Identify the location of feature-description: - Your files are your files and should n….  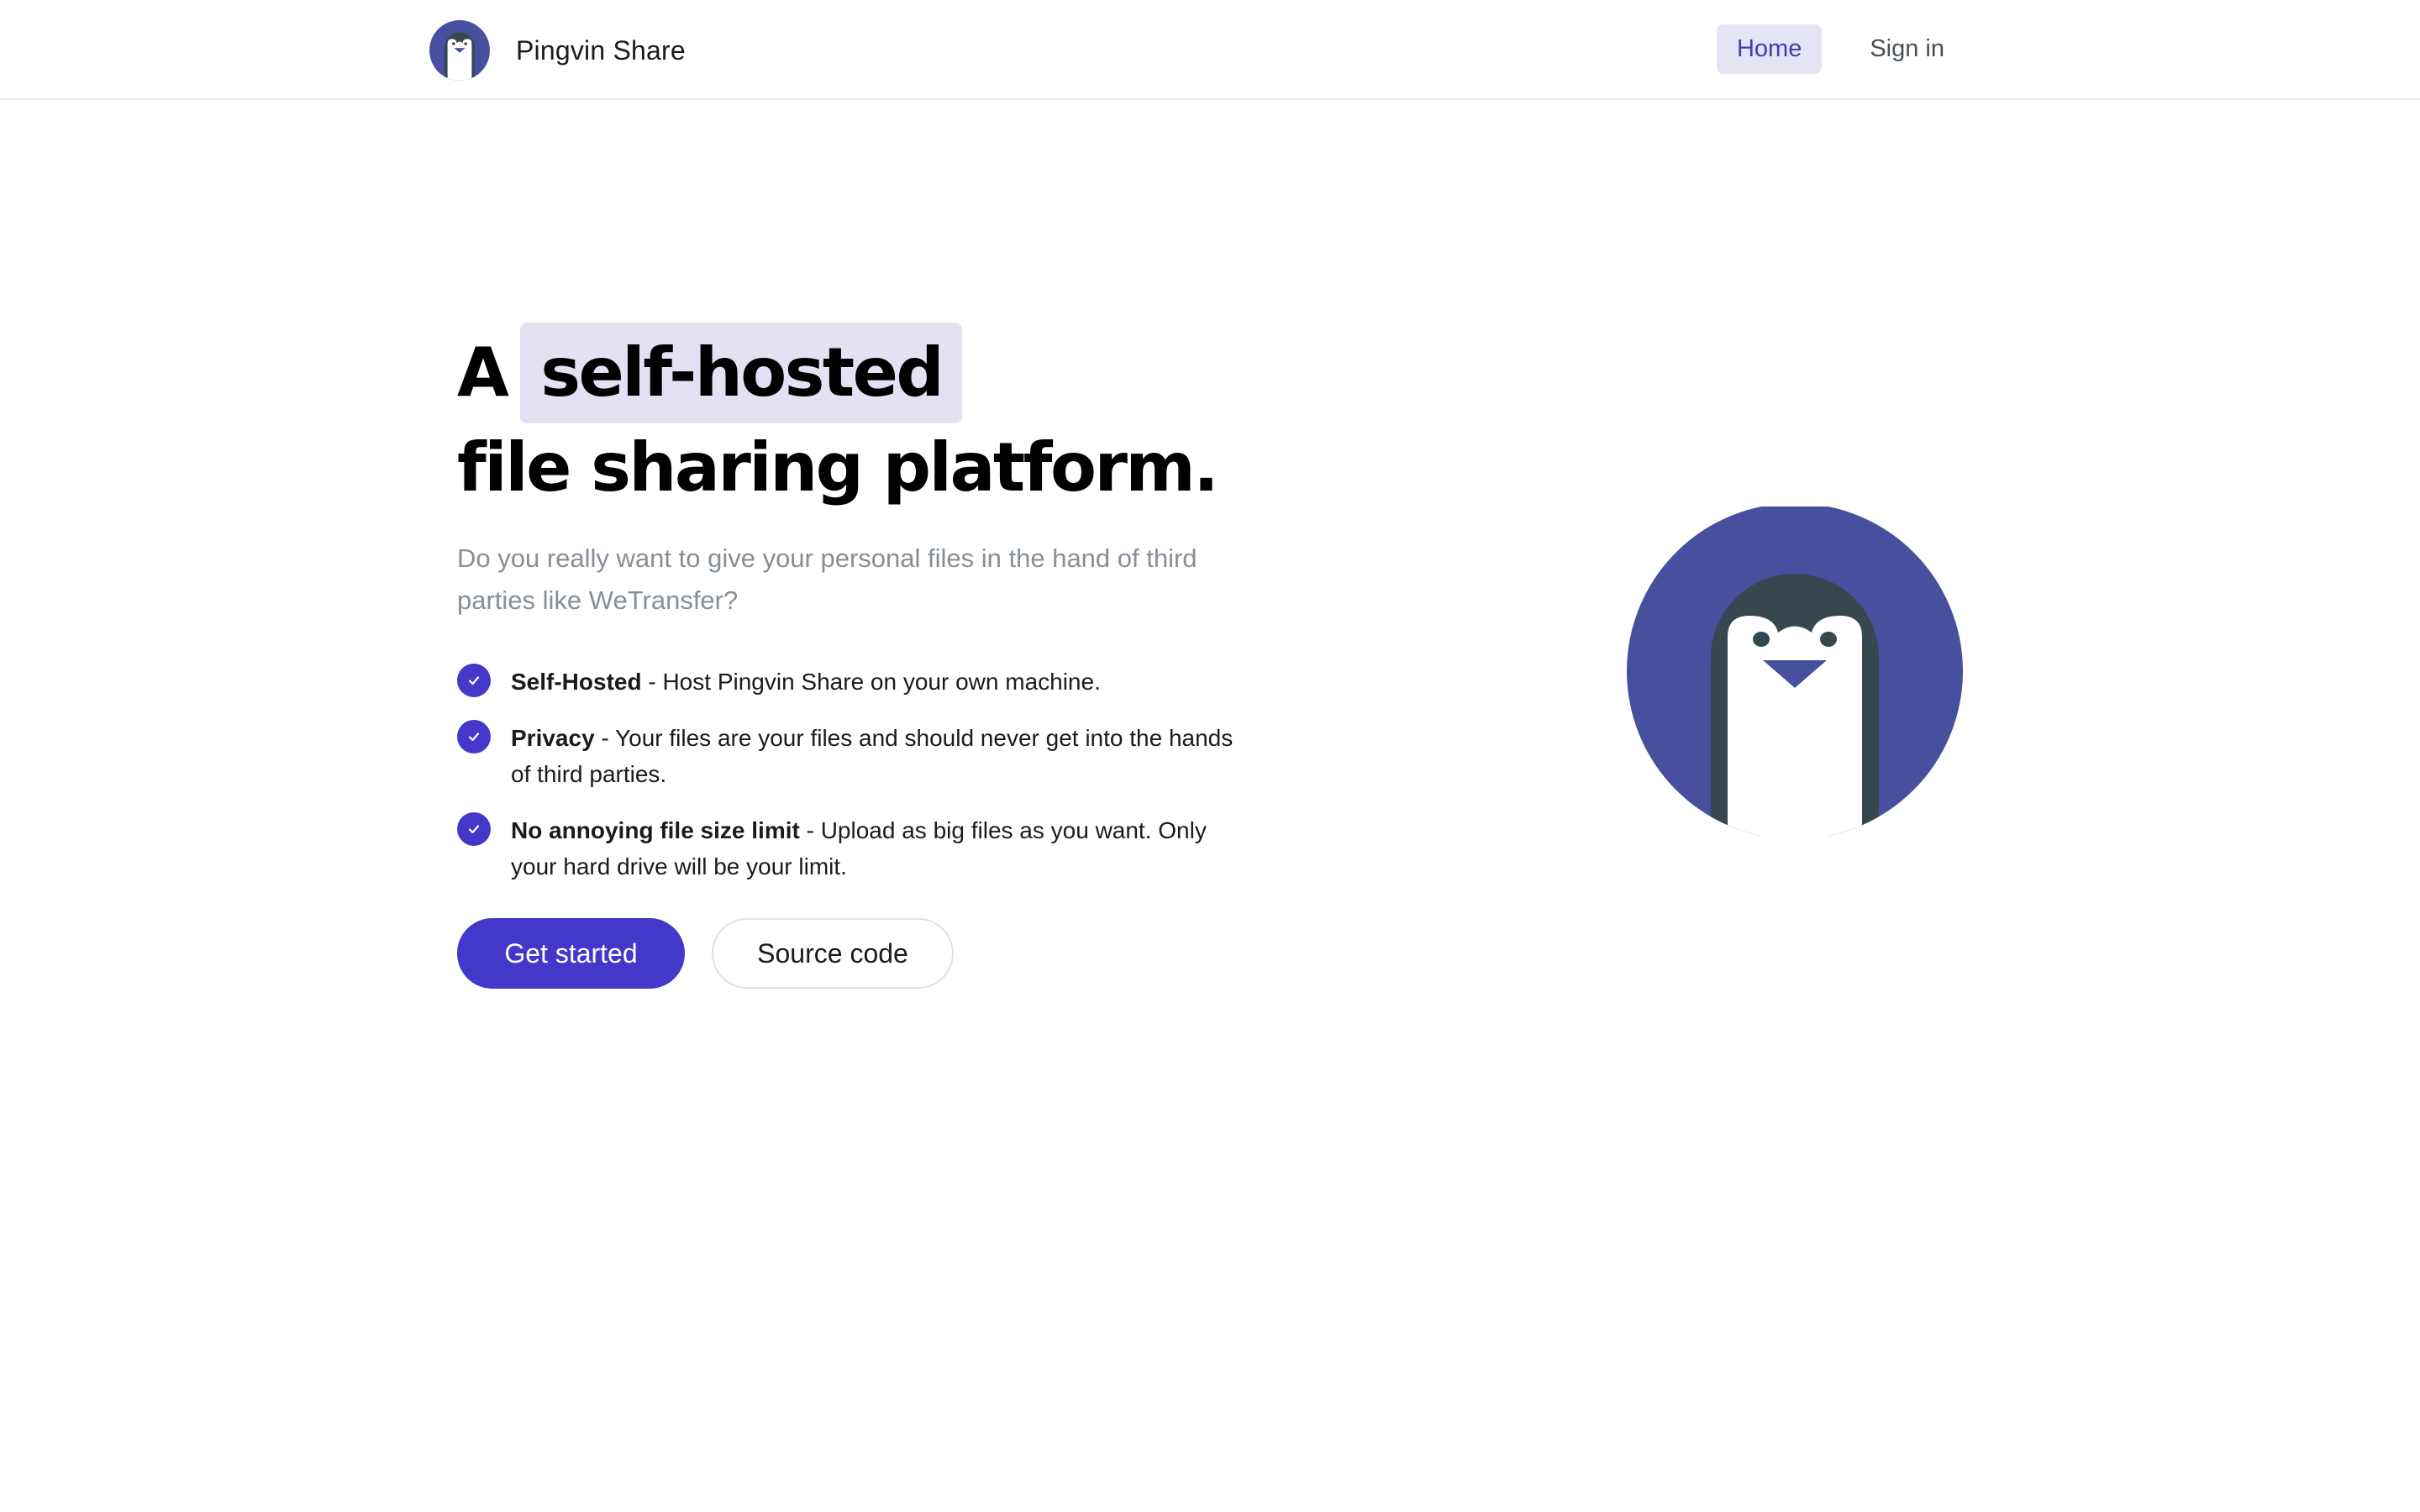
(872, 756).